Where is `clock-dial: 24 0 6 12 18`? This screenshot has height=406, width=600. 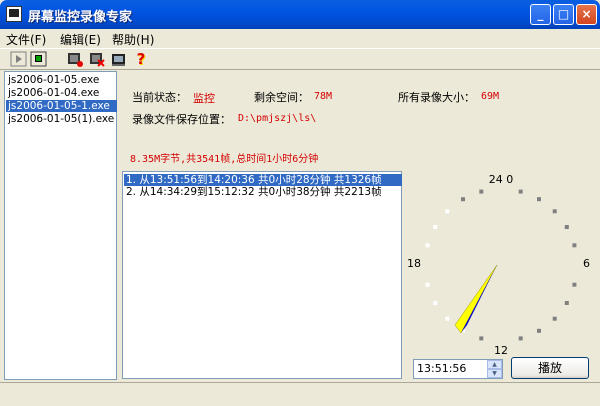
clock-dial: 24 0 6 12 18 is located at coordinates (498, 265).